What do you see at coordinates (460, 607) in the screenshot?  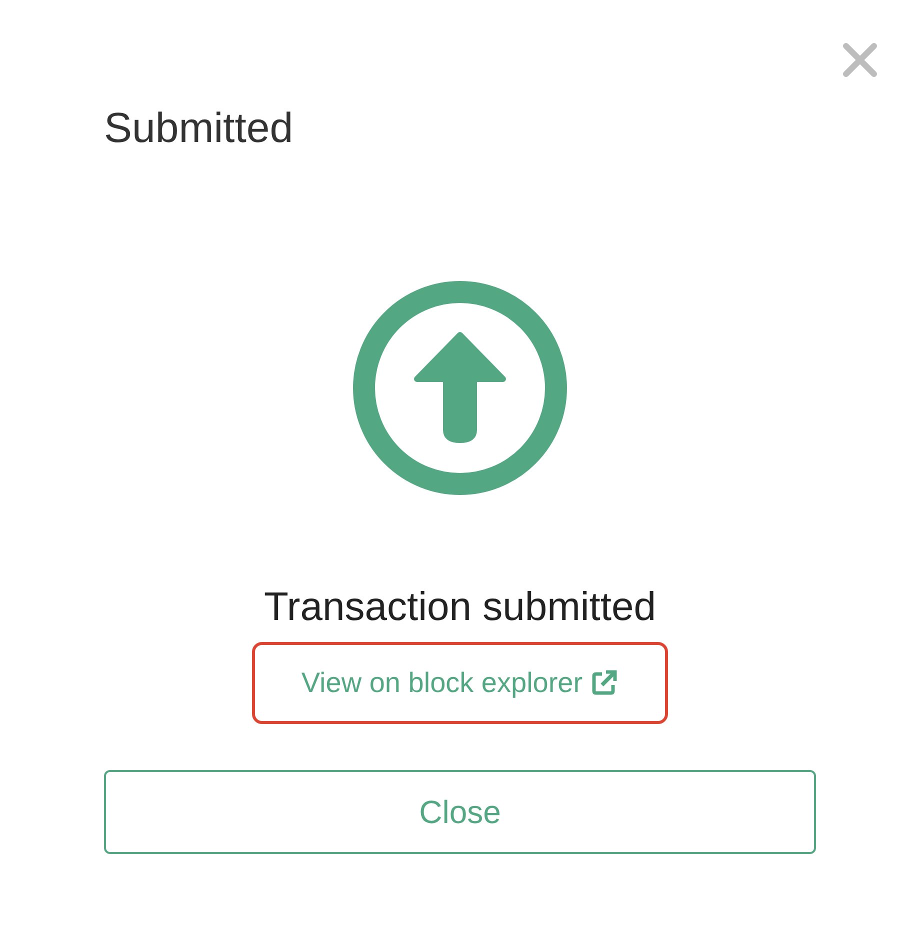 I see `status-message: Transaction submitted` at bounding box center [460, 607].